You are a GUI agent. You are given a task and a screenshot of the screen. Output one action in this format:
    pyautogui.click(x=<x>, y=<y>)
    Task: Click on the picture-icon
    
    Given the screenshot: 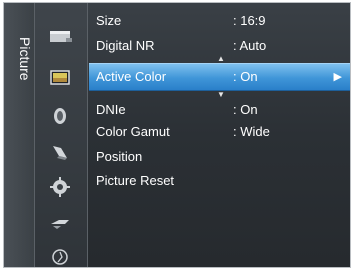 What is the action you would take?
    pyautogui.click(x=61, y=78)
    